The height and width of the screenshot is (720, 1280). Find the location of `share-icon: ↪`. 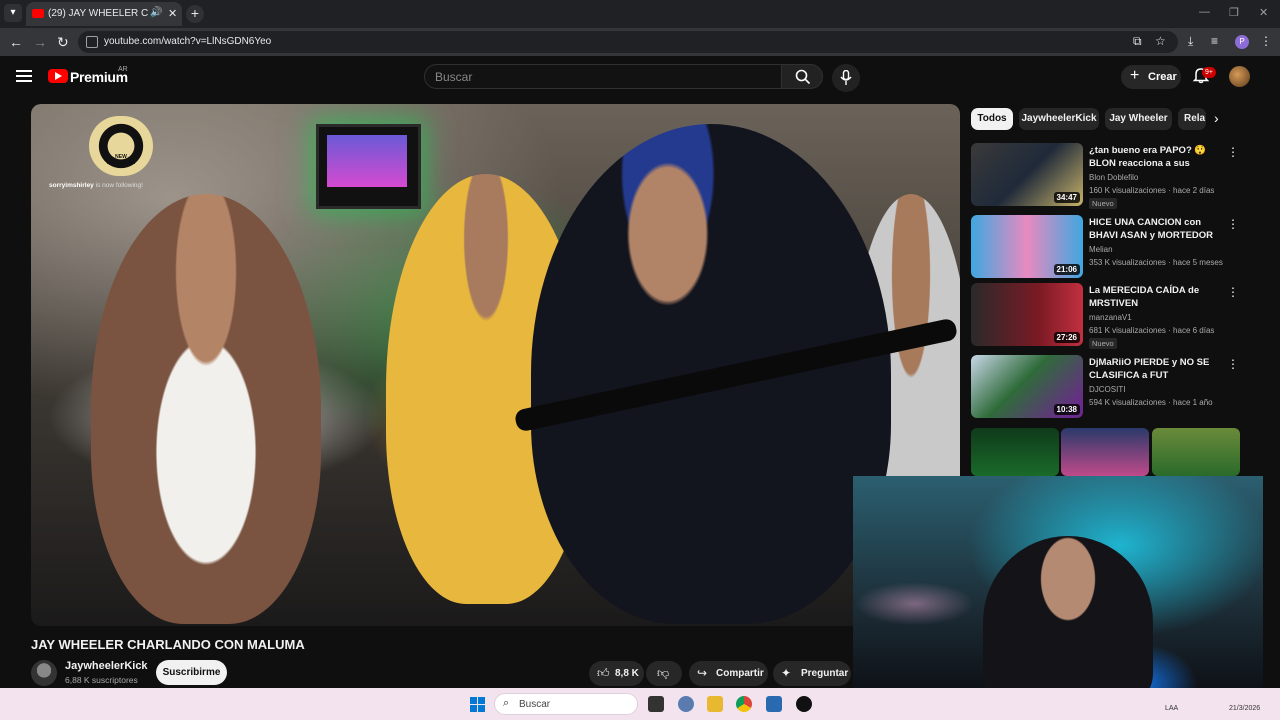

share-icon: ↪ is located at coordinates (702, 673).